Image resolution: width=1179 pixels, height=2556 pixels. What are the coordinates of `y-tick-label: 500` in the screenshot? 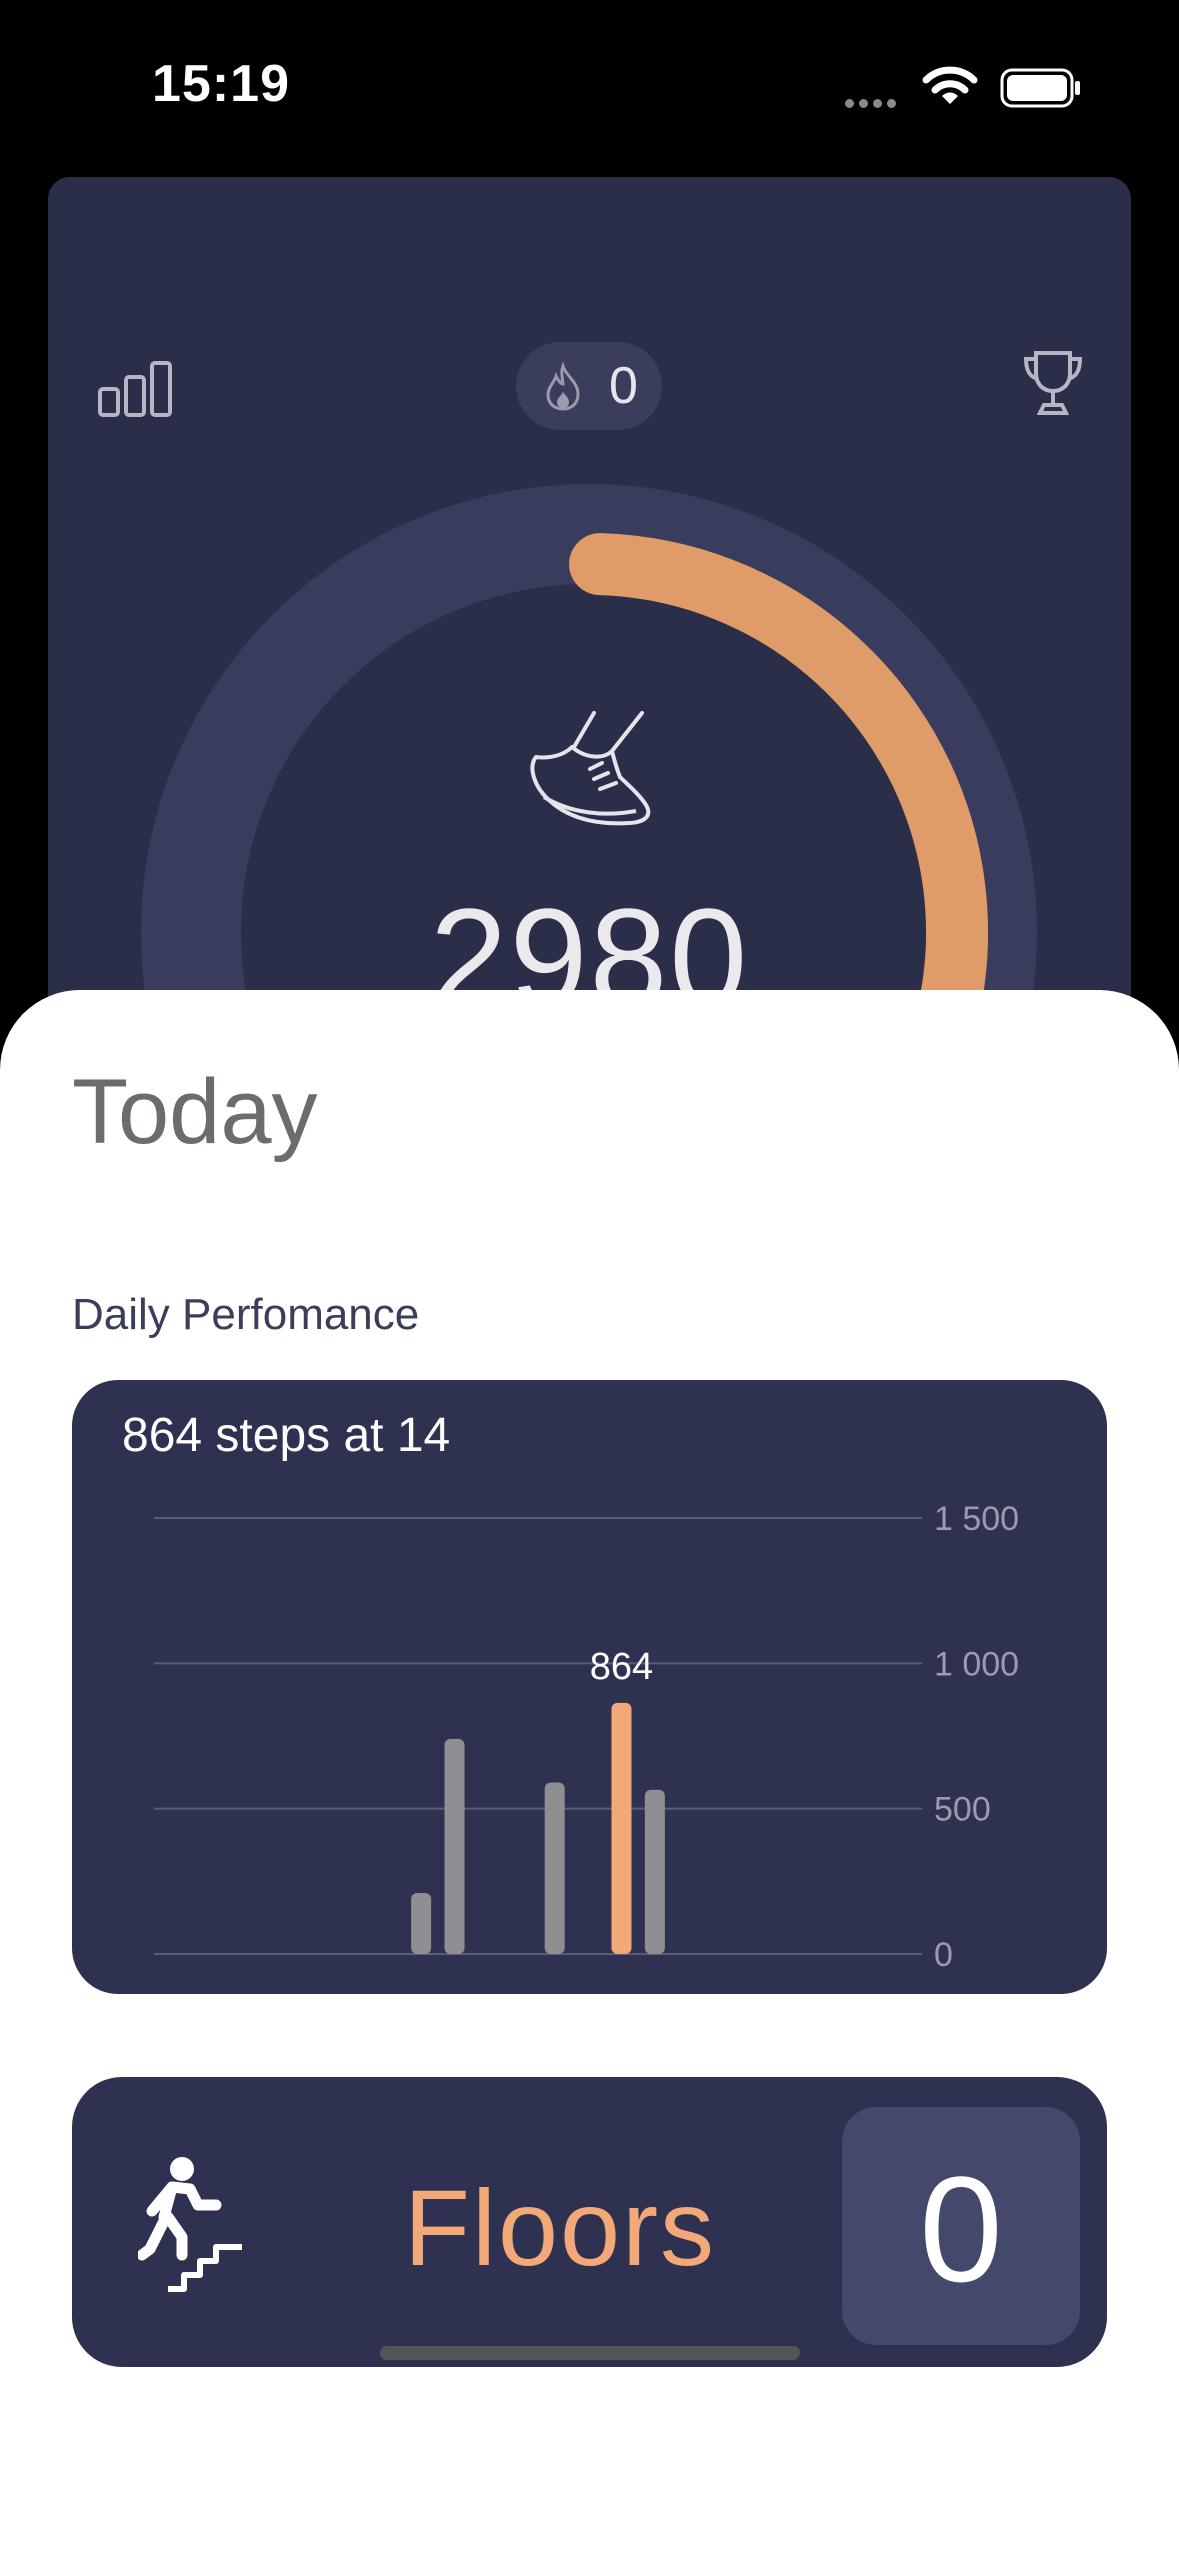 It's located at (962, 1810).